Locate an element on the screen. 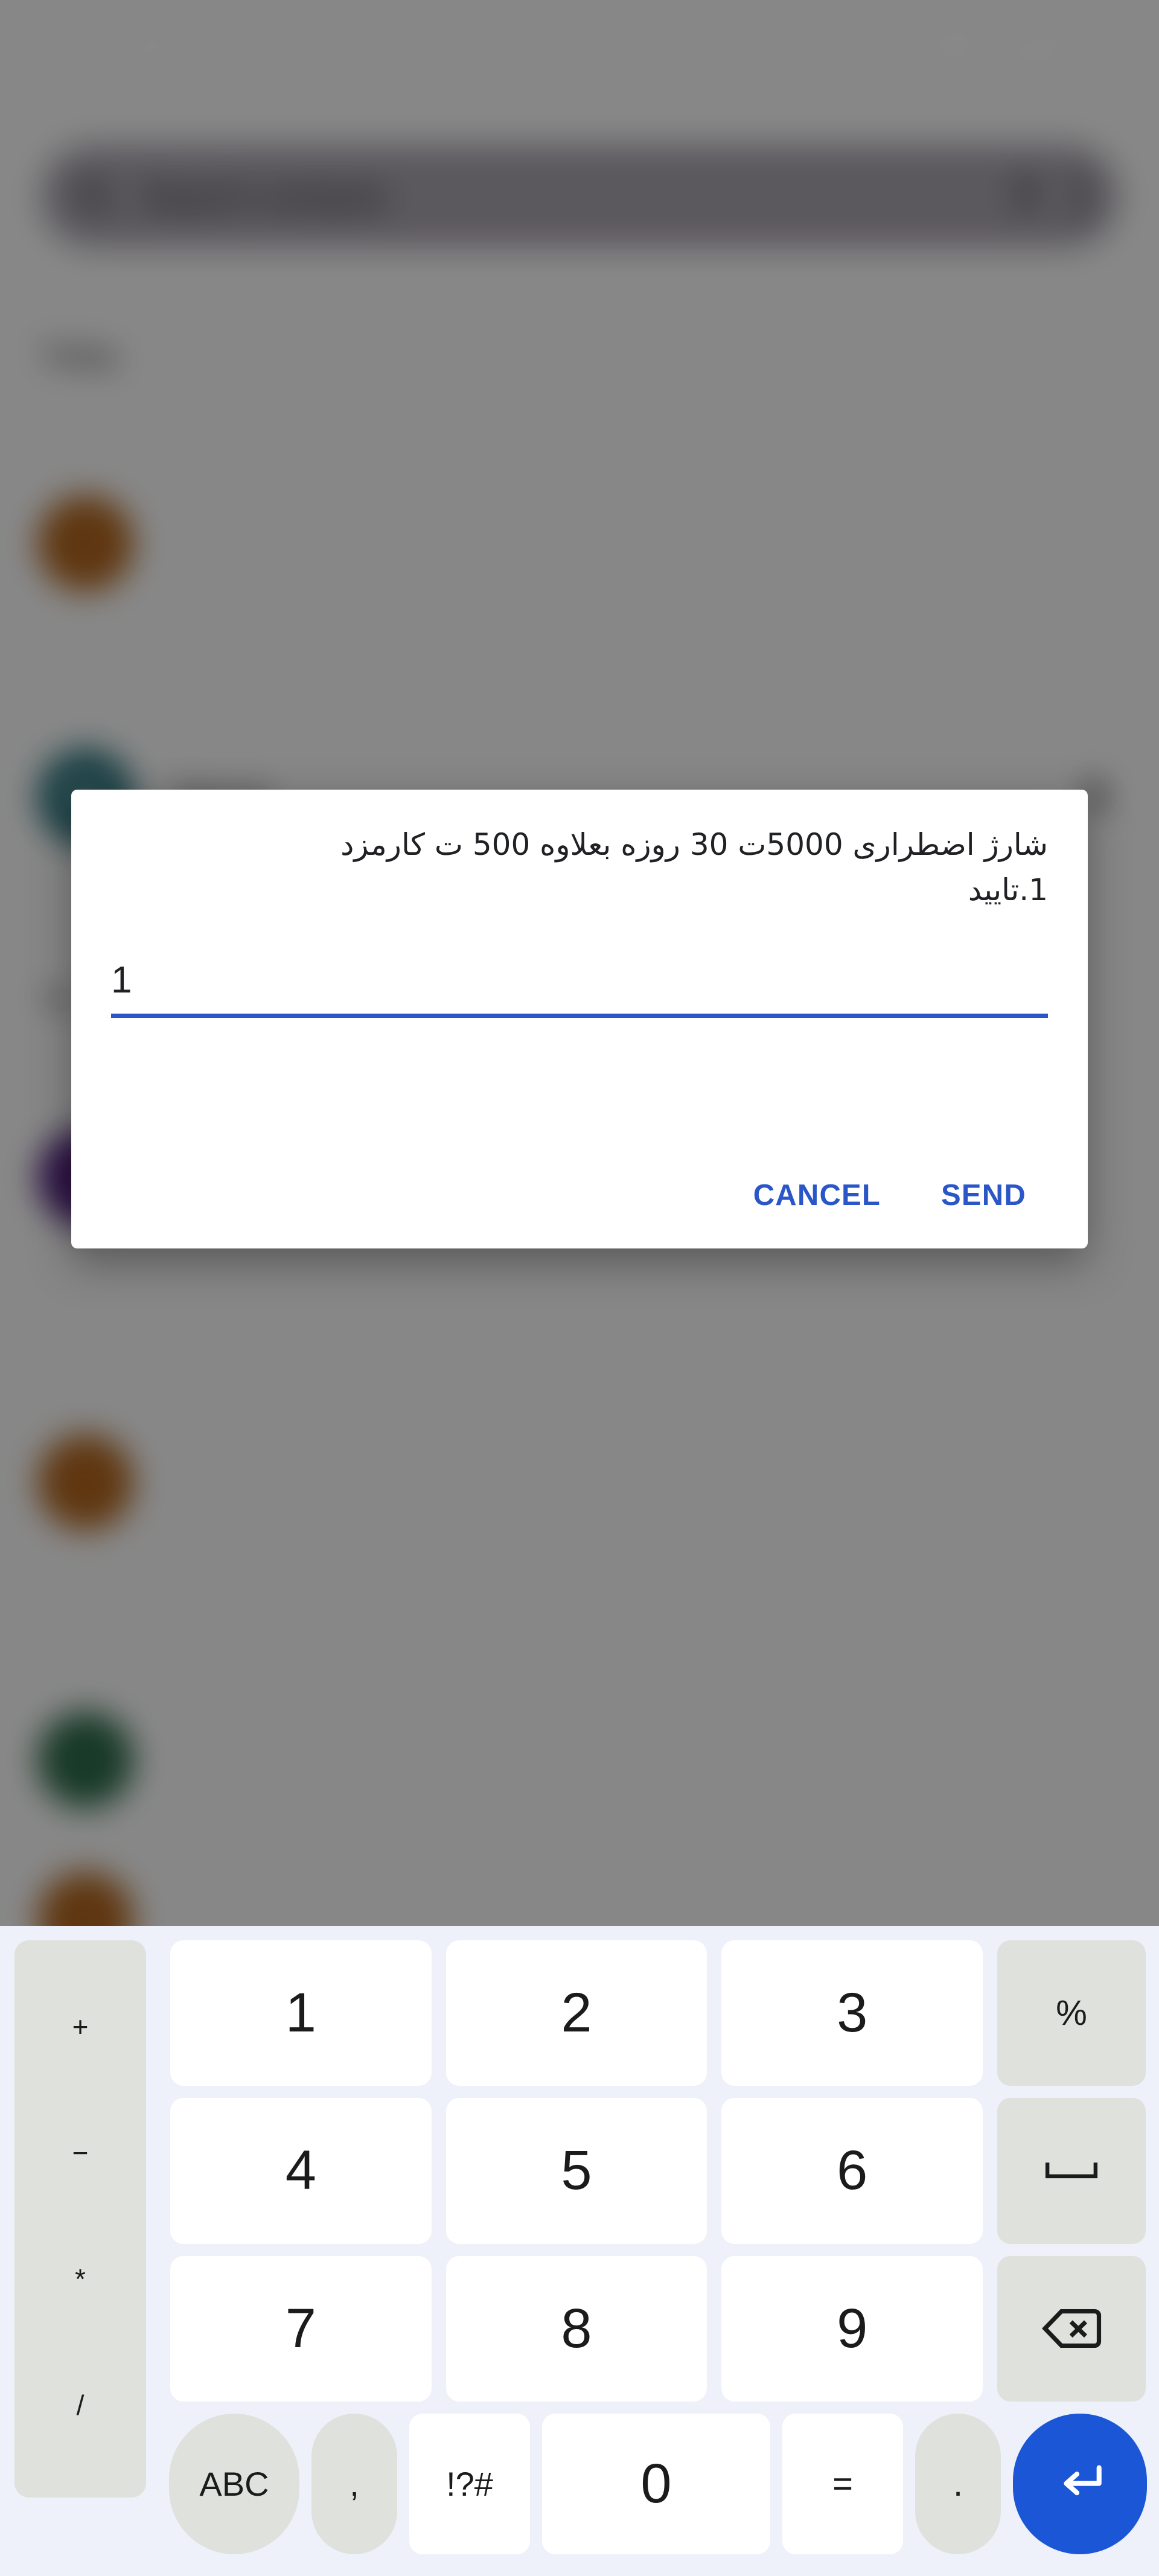 Image resolution: width=1159 pixels, height=2576 pixels. backspace-icon is located at coordinates (1071, 2329).